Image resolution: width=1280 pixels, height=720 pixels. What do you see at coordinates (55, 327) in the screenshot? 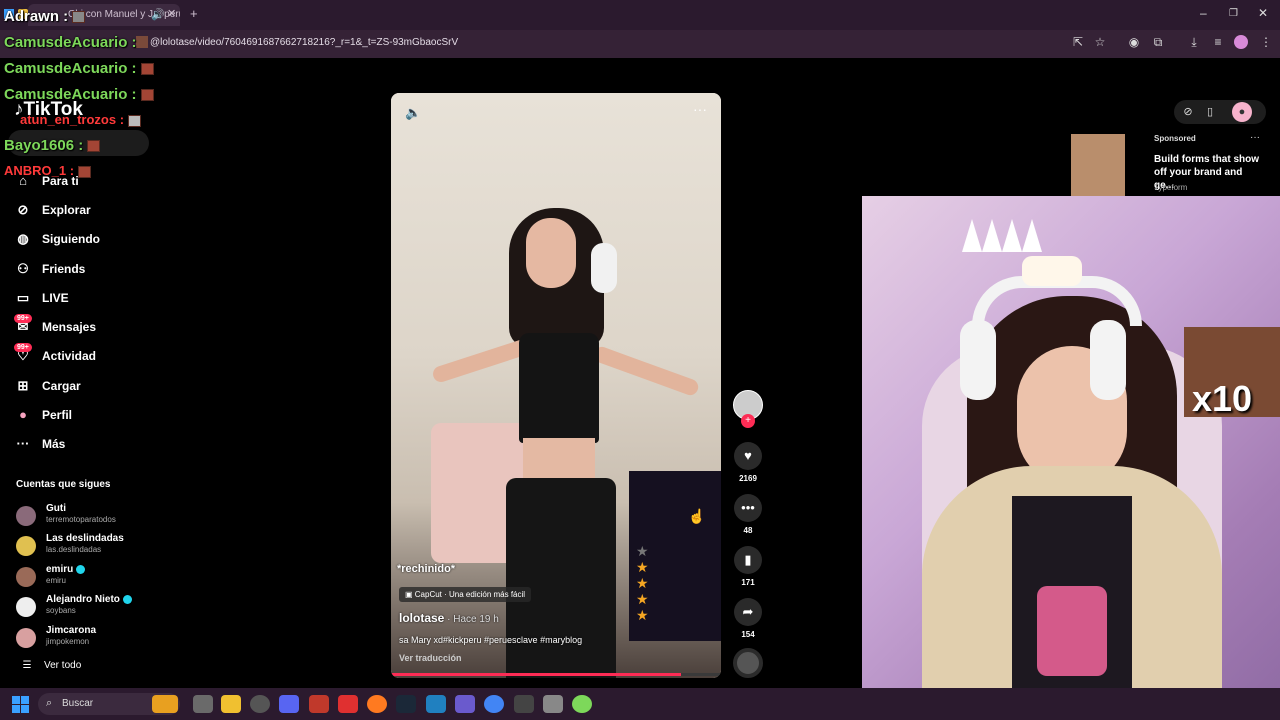
I see `nav-mensajes: ✉ 99+ Mensajes` at bounding box center [55, 327].